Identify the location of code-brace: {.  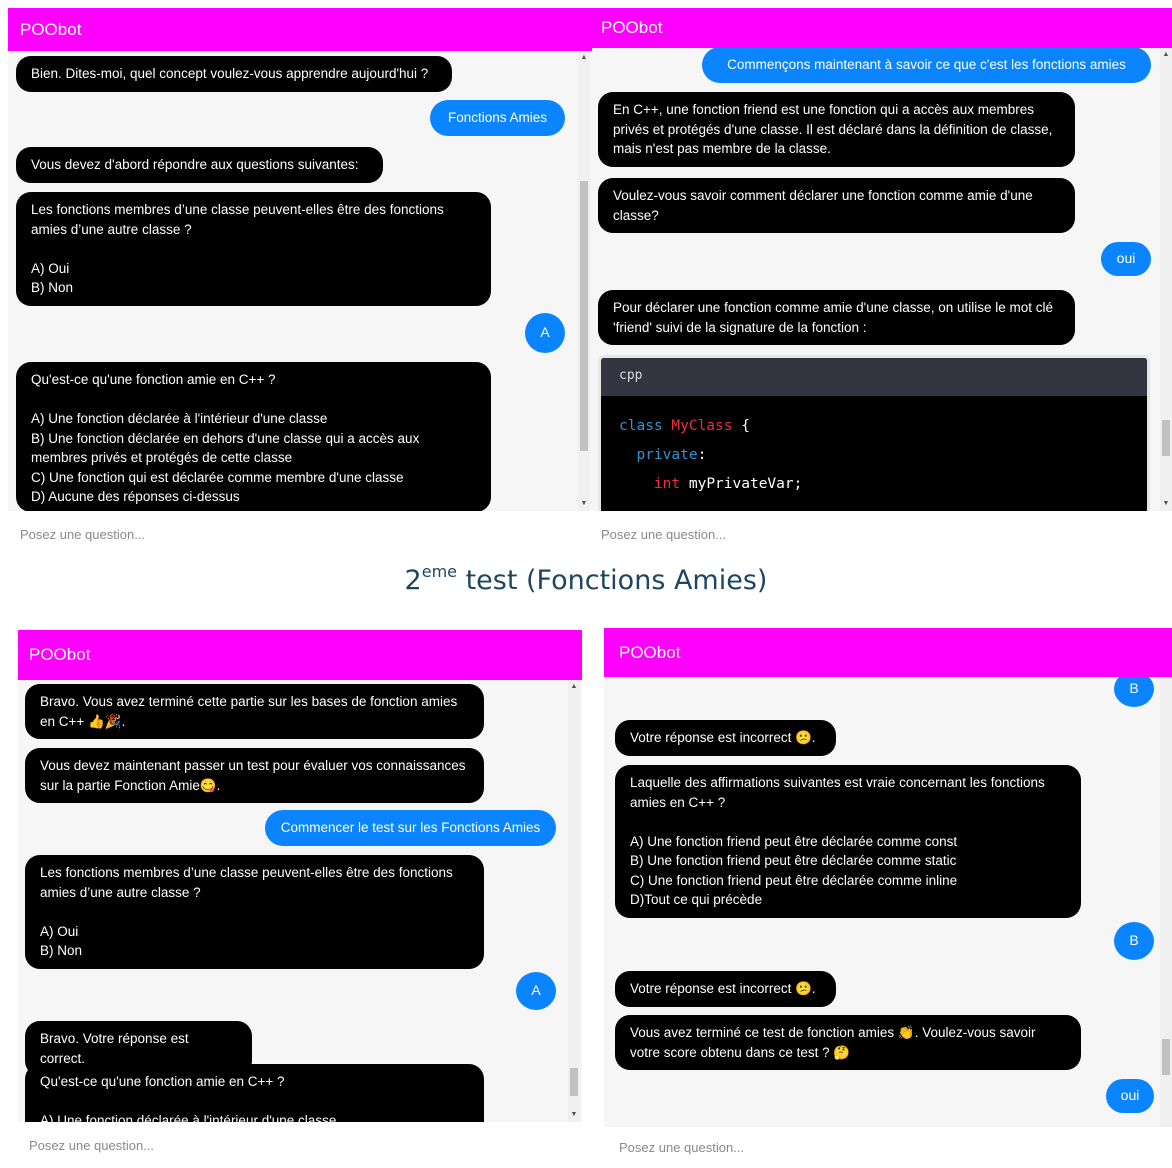
(741, 426).